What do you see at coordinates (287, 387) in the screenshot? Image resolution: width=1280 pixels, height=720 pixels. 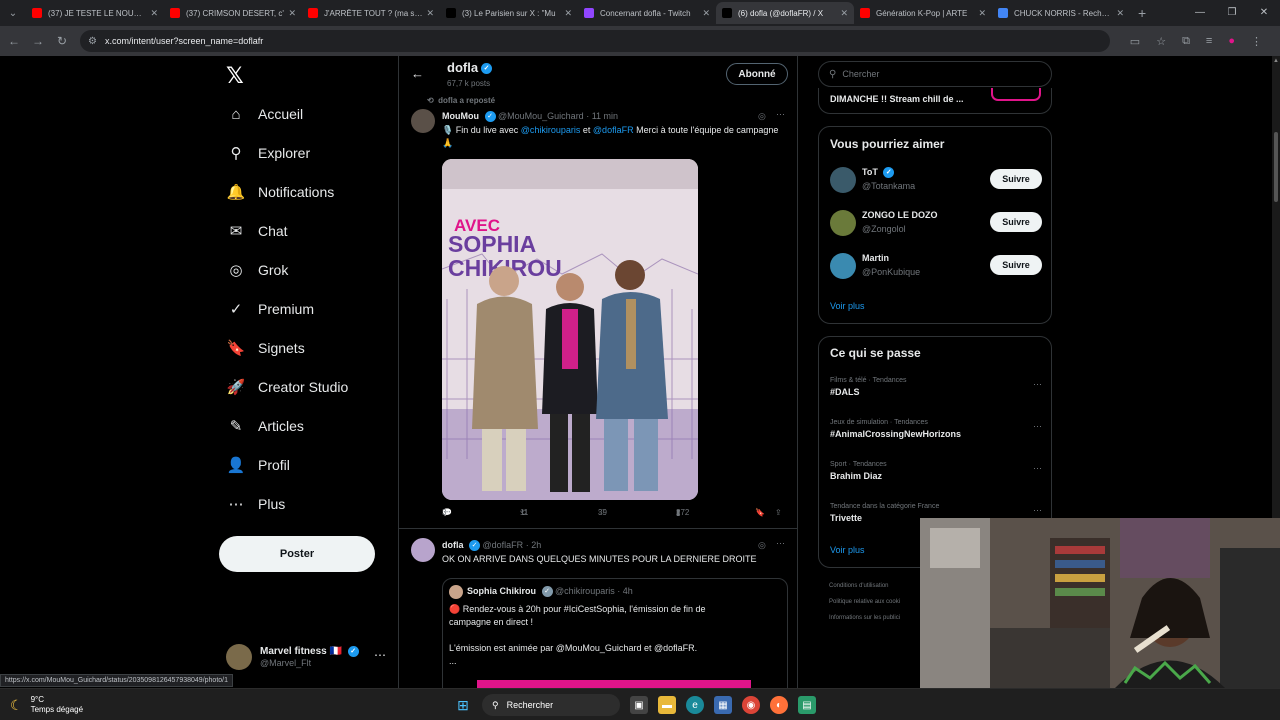 I see `nav-item-creator-studio: 🚀 Creator Studio` at bounding box center [287, 387].